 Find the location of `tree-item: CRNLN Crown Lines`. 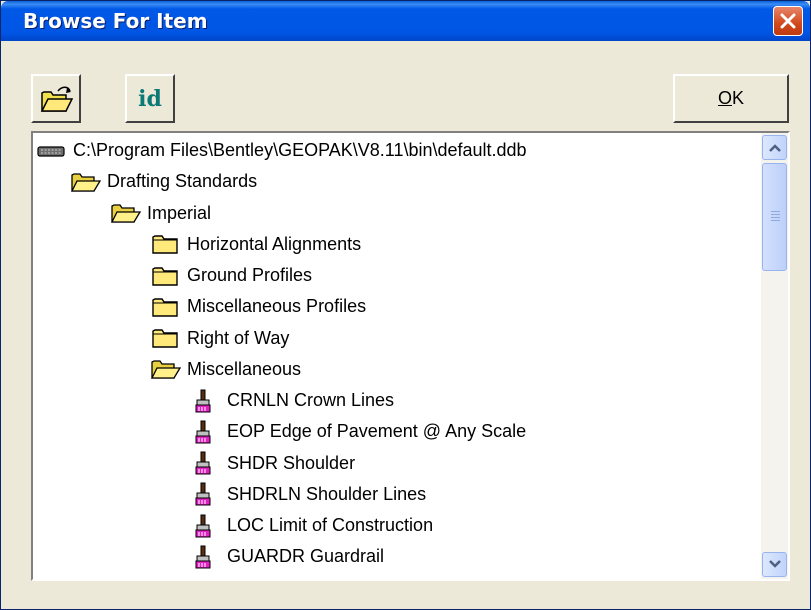

tree-item: CRNLN Crown Lines is located at coordinates (292, 400).